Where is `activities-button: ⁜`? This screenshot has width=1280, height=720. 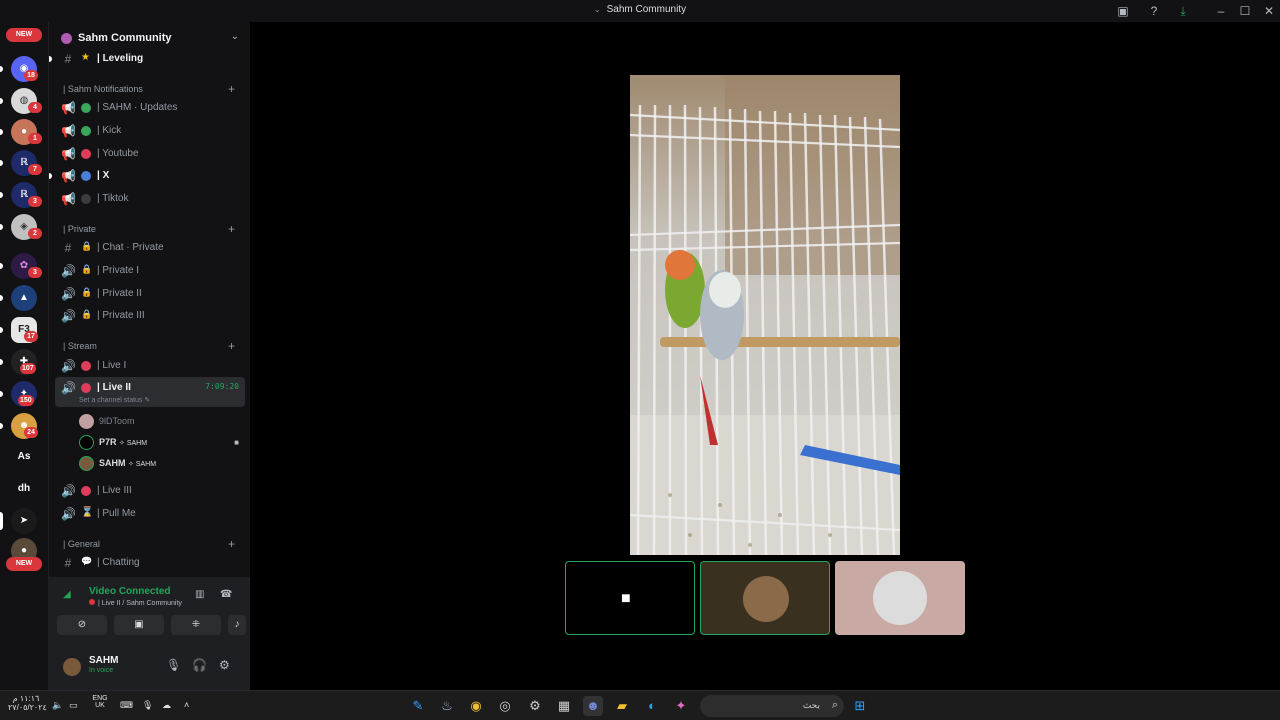
activities-button: ⁜ is located at coordinates (196, 625).